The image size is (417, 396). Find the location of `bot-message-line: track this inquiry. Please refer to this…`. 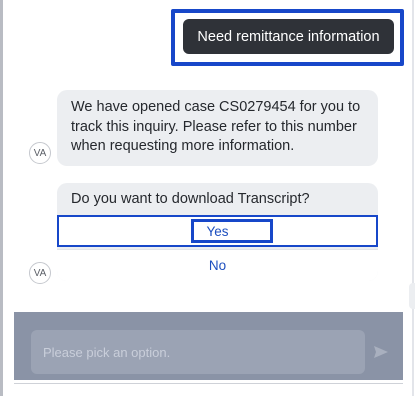

bot-message-line: track this inquiry. Please refer to this… is located at coordinates (214, 126).